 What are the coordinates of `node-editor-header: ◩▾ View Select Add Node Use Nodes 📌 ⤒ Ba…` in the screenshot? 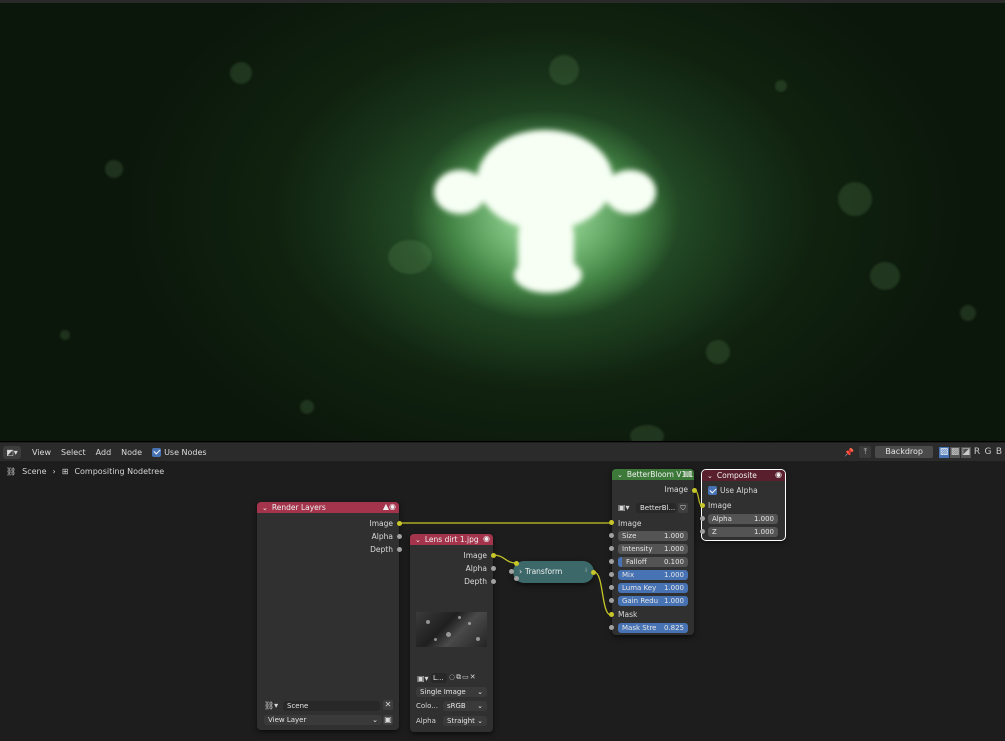 It's located at (502, 452).